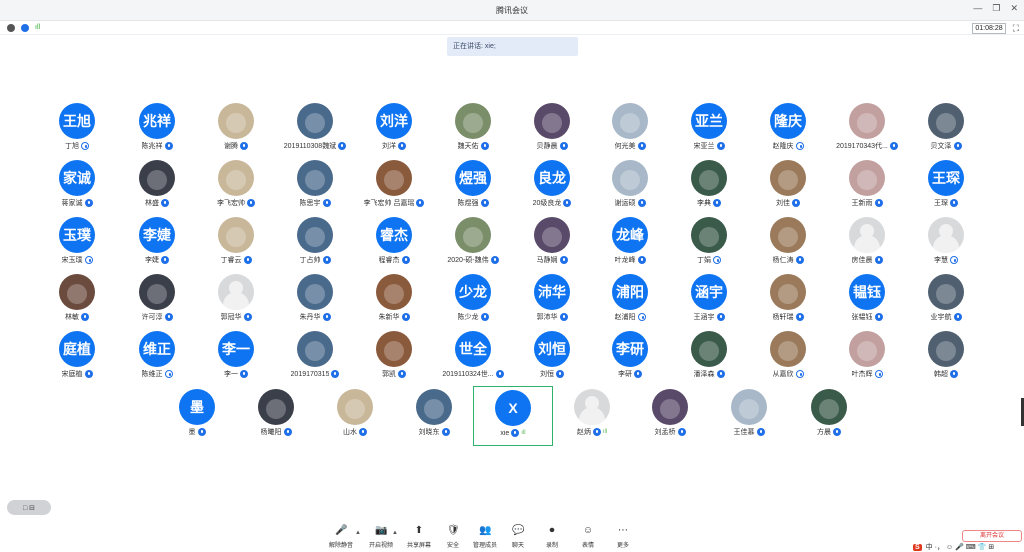  What do you see at coordinates (946, 301) in the screenshot?
I see `participant-tile: 业宇航` at bounding box center [946, 301].